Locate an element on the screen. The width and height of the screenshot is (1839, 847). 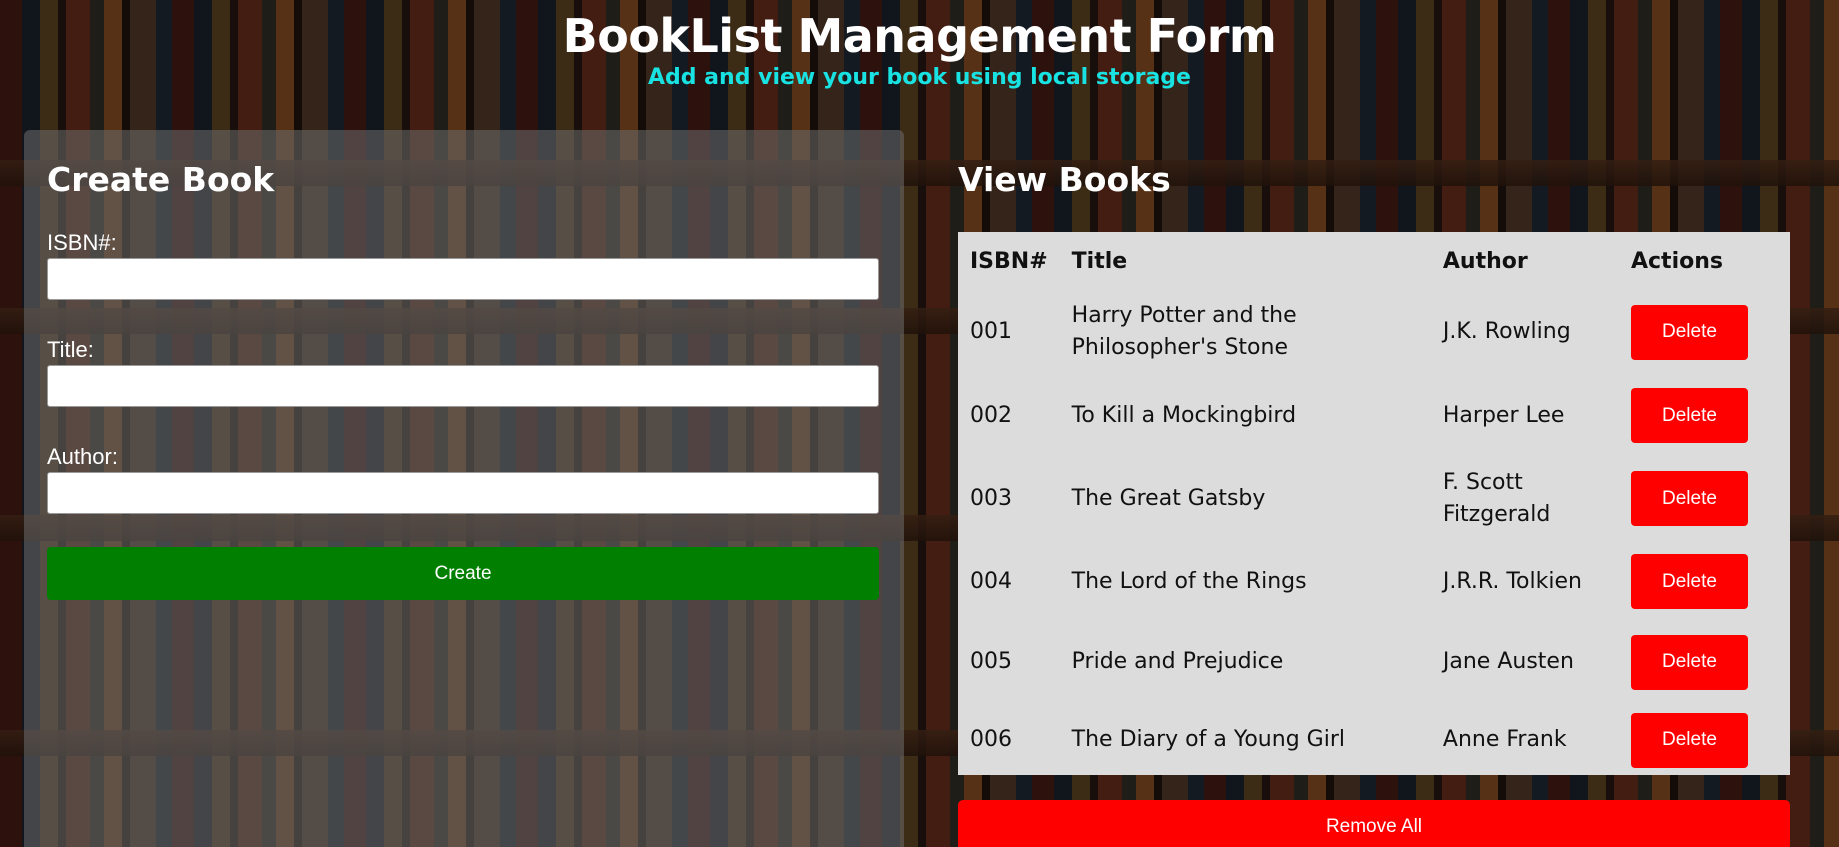
author-label: Author: is located at coordinates (82, 456).